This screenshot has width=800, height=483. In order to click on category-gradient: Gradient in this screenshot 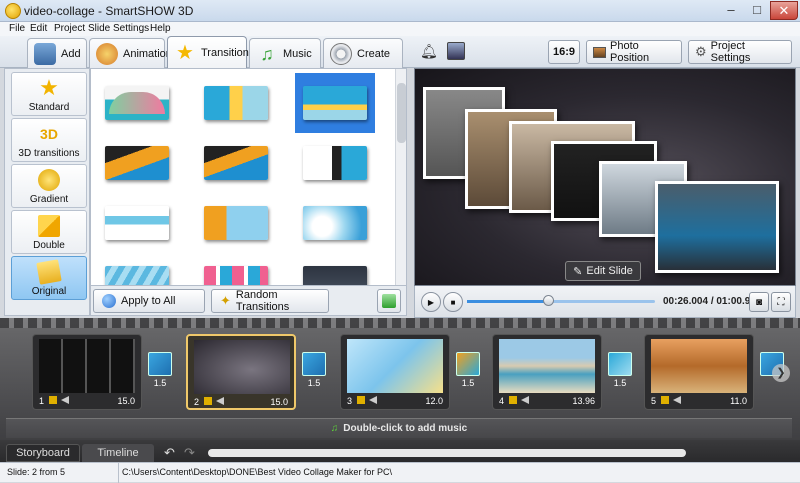, I will do `click(49, 186)`.